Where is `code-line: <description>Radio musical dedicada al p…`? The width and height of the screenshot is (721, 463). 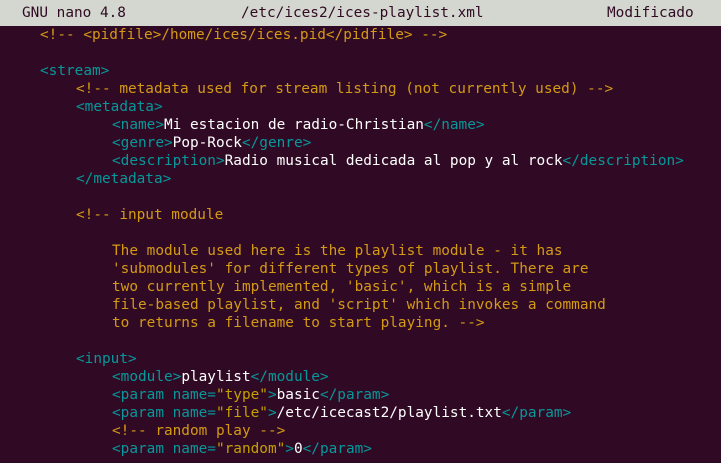 code-line: <description>Radio musical dedicada al p… is located at coordinates (398, 161).